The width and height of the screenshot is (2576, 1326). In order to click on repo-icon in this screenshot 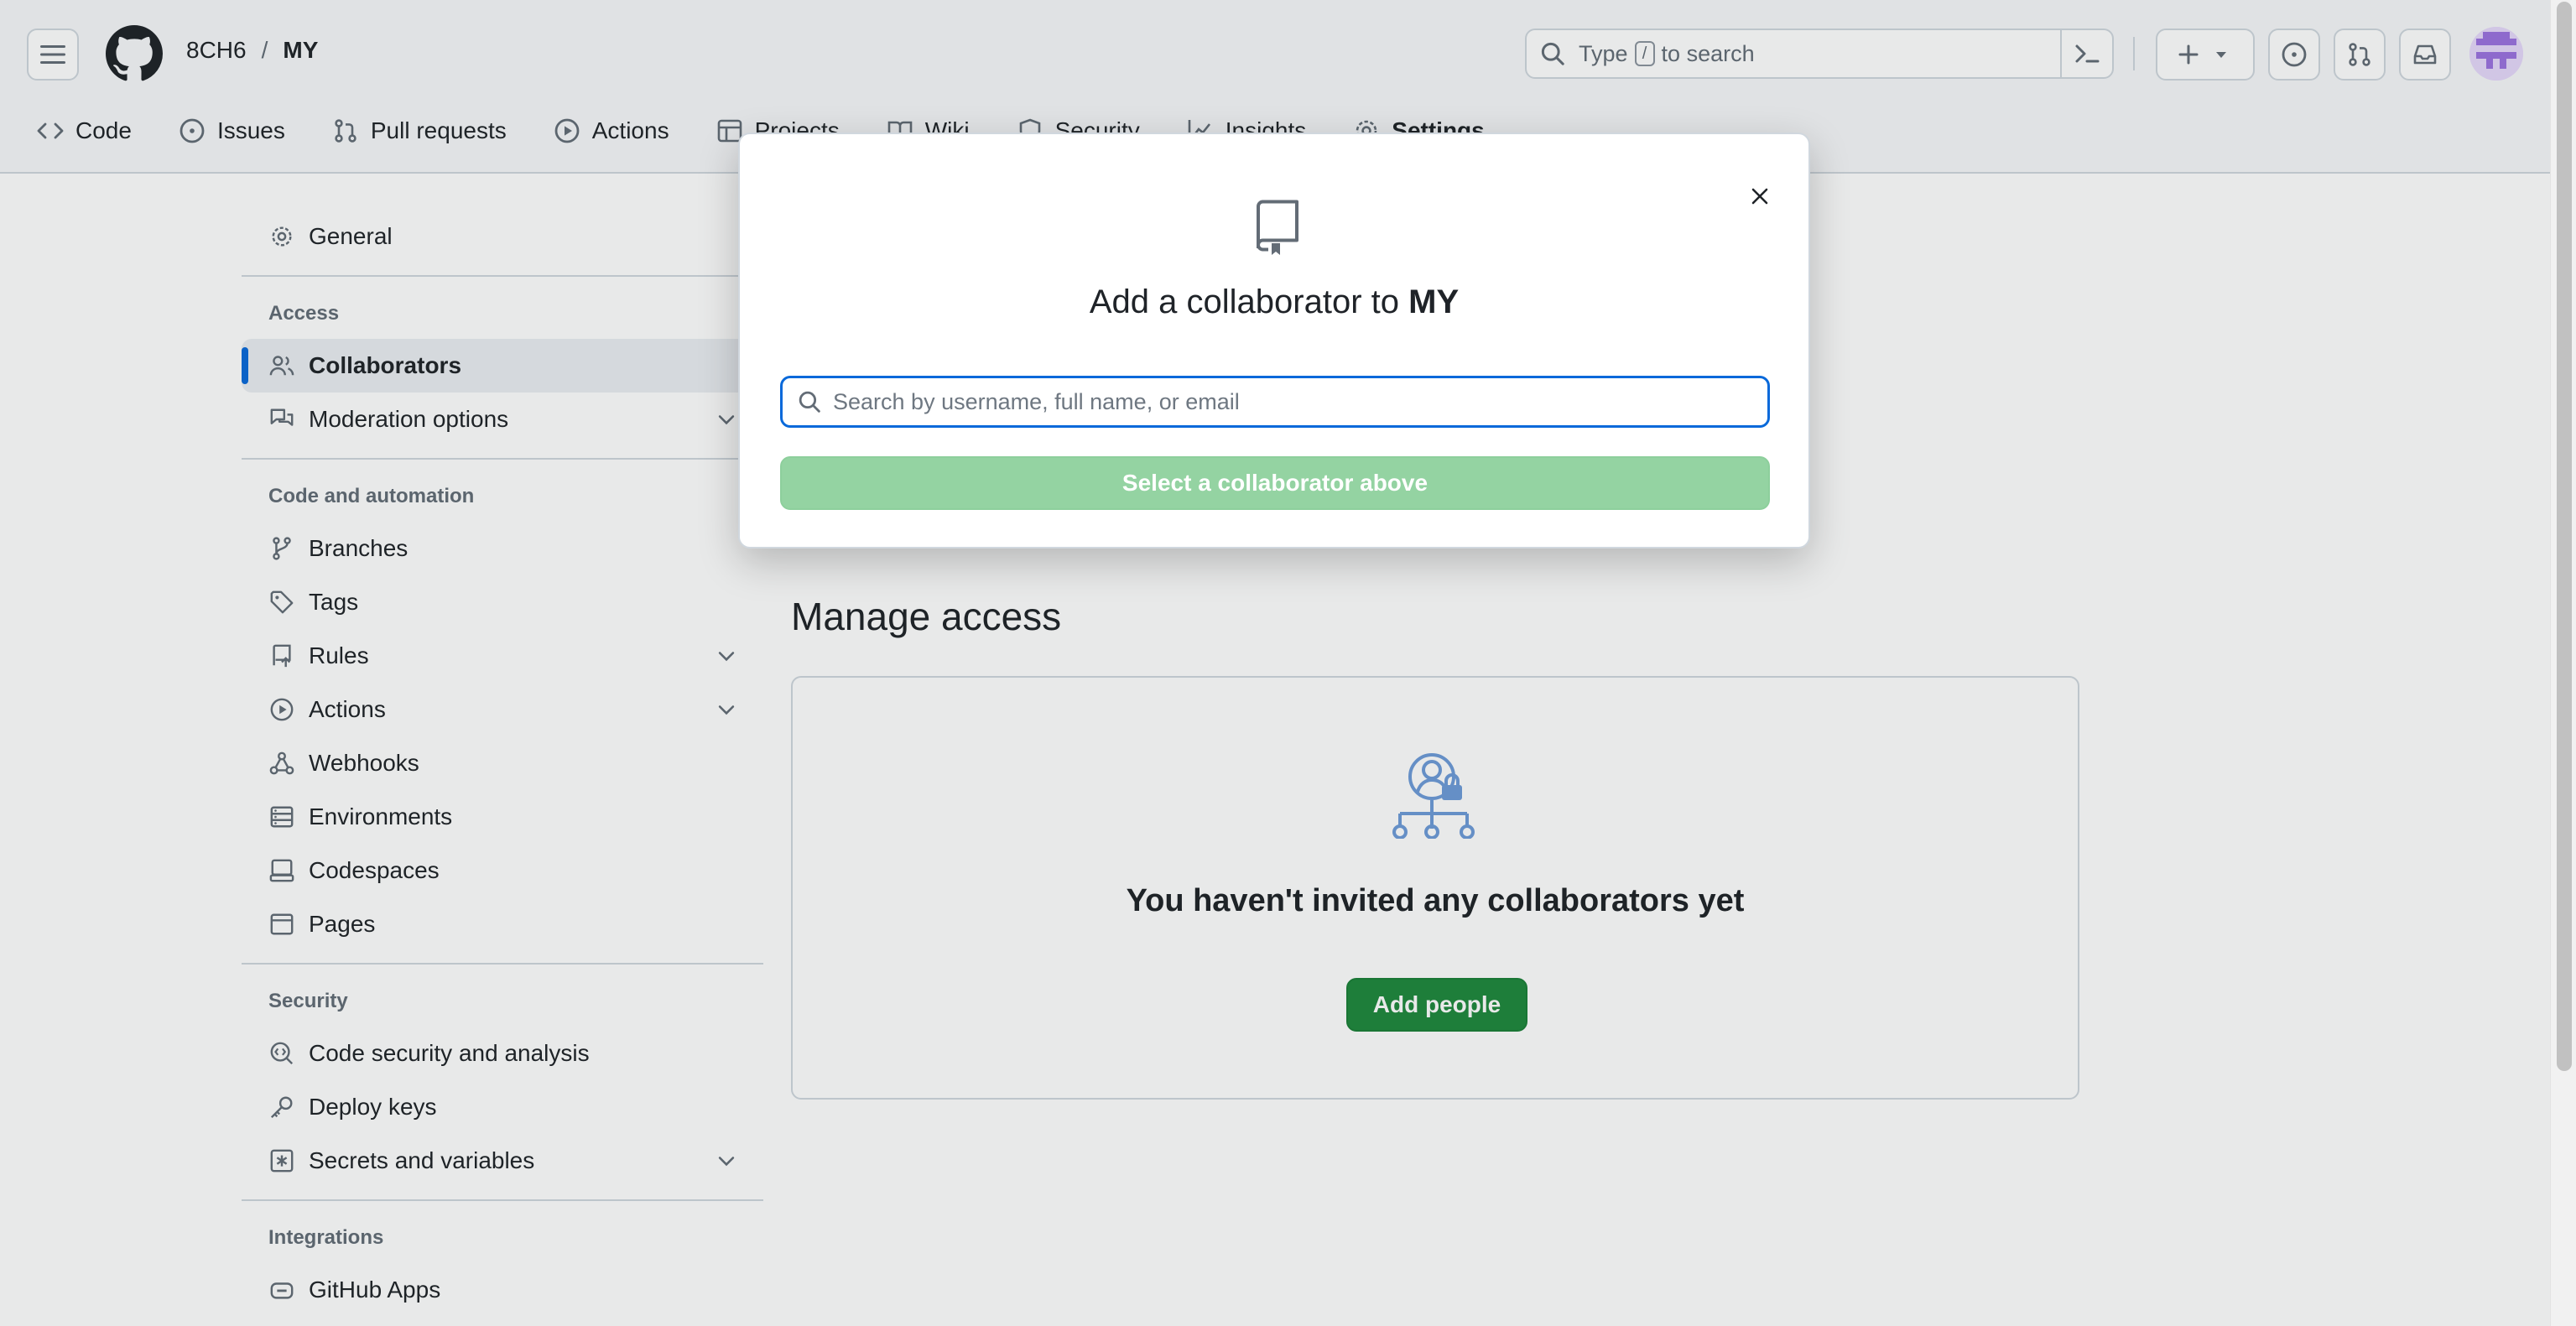, I will do `click(1277, 227)`.